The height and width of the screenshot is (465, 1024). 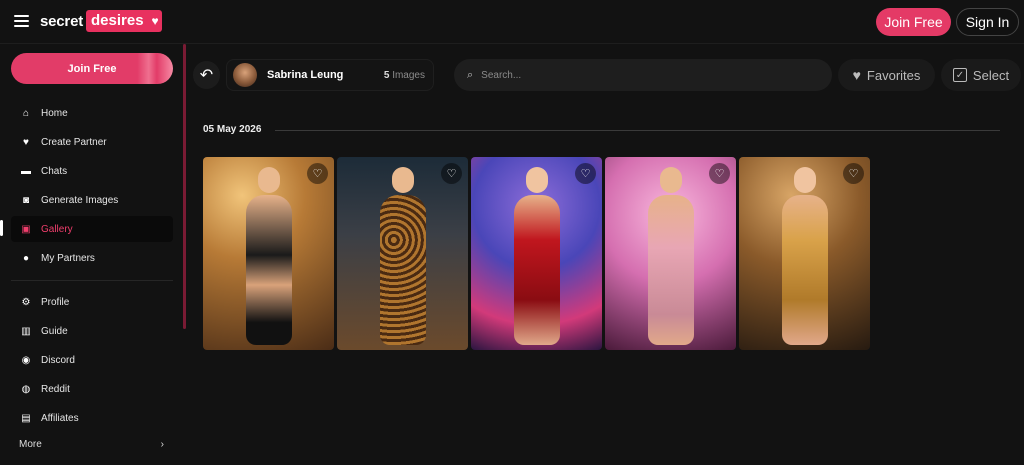 I want to click on select-button: ✓ Select, so click(x=981, y=75).